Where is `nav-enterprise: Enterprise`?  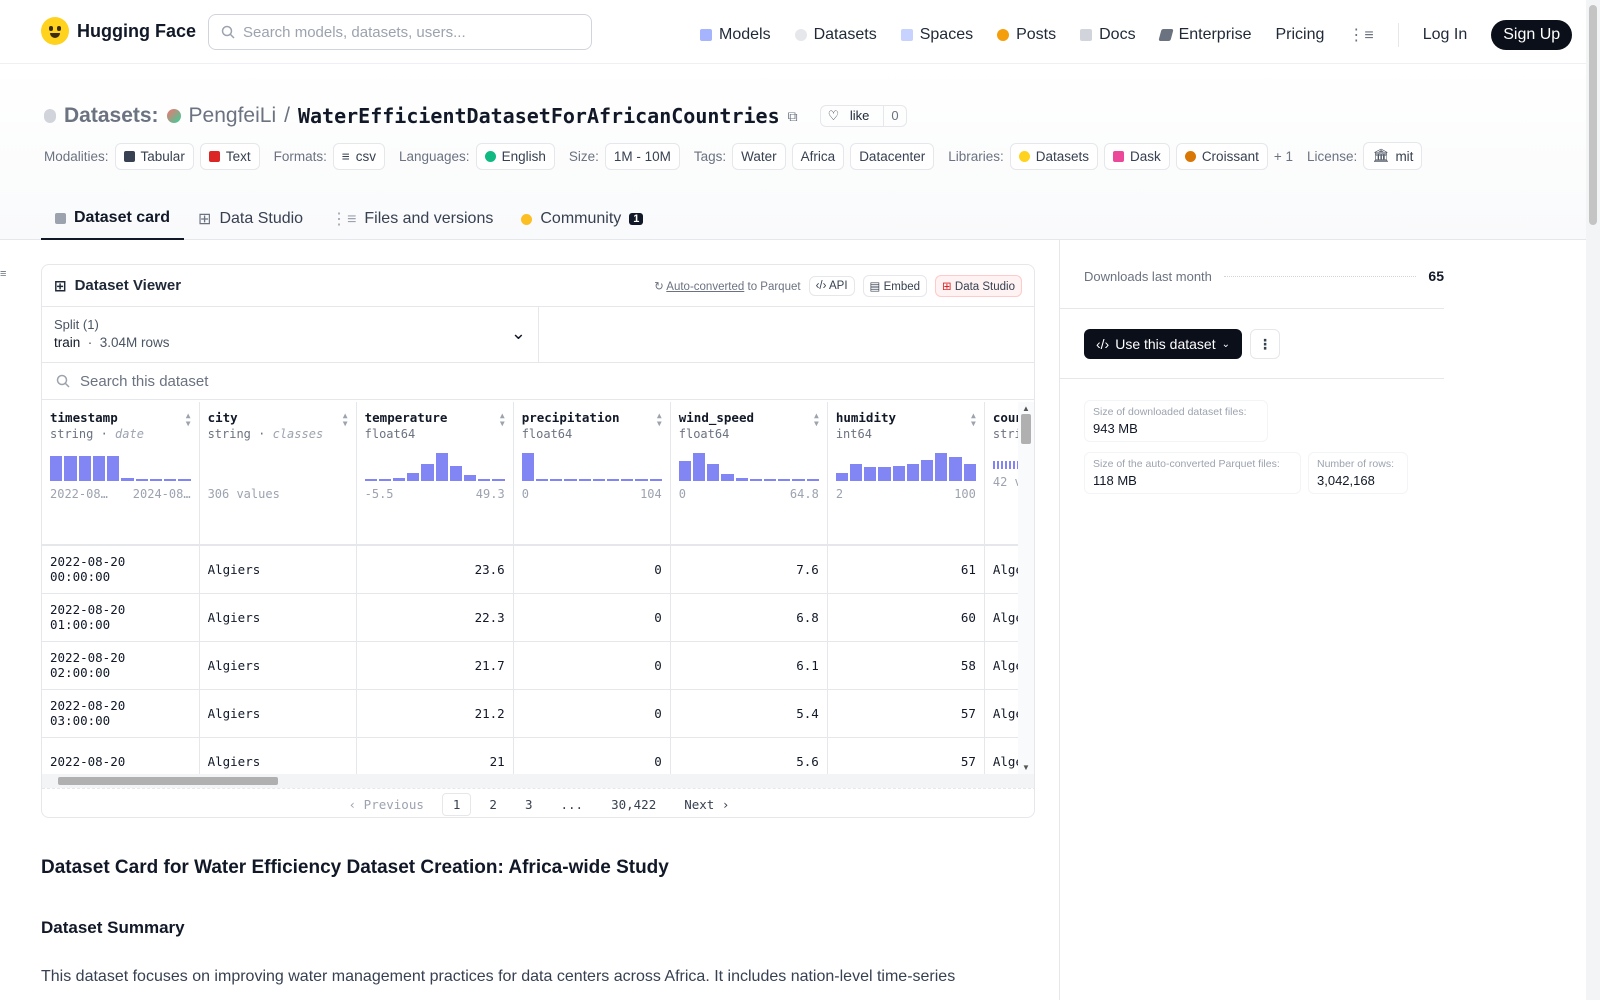 nav-enterprise: Enterprise is located at coordinates (1204, 35).